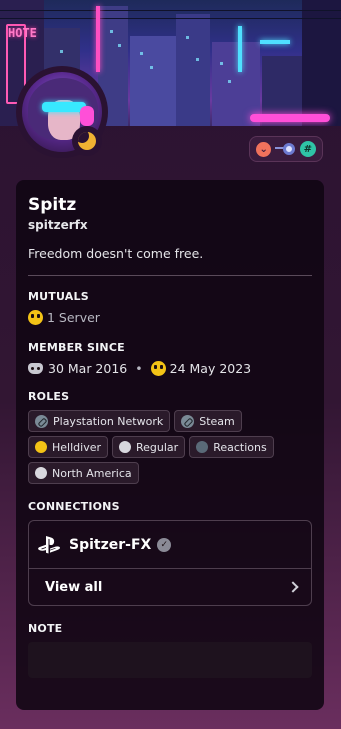 The width and height of the screenshot is (341, 729). I want to click on discord-join-date: 30 Mar 2016, so click(88, 368).